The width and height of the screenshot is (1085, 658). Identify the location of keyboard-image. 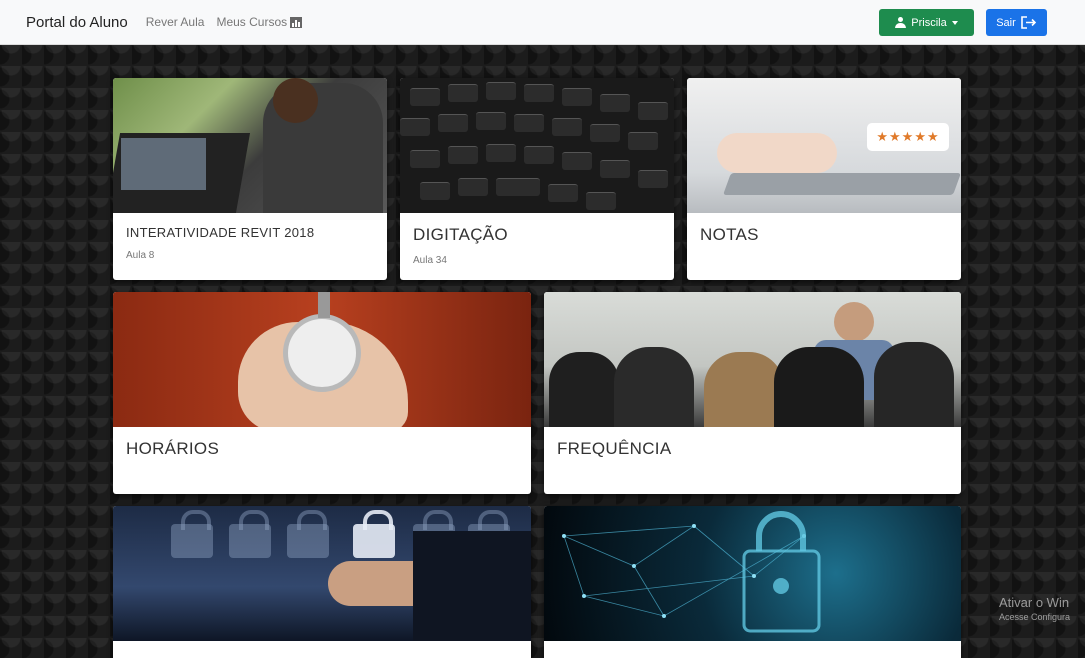
(537, 145).